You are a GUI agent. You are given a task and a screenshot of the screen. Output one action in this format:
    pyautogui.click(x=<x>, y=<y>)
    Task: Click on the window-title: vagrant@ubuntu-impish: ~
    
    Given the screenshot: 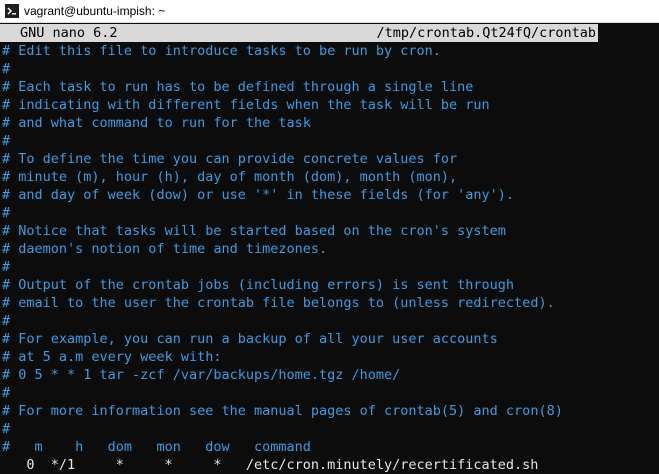 What is the action you would take?
    pyautogui.click(x=95, y=11)
    